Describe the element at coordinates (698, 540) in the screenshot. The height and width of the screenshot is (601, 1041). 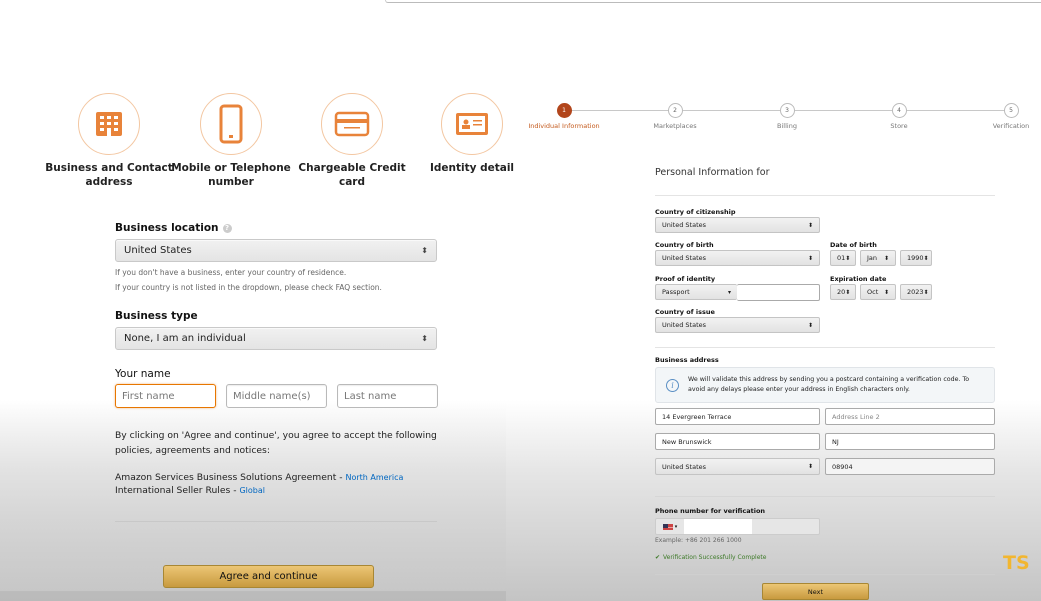
I see `phone-example: Example: +86 201 266 1000` at that location.